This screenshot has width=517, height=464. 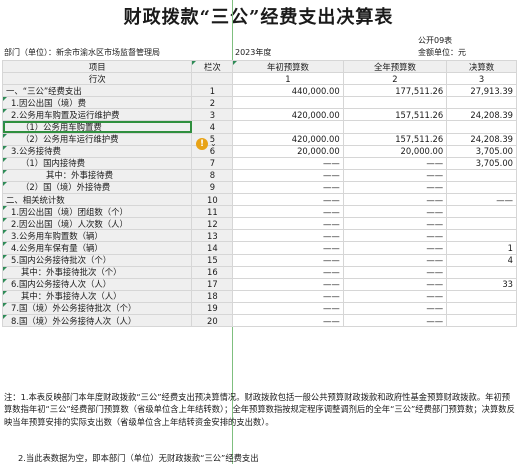 I want to click on row-number: 9, so click(x=212, y=187).